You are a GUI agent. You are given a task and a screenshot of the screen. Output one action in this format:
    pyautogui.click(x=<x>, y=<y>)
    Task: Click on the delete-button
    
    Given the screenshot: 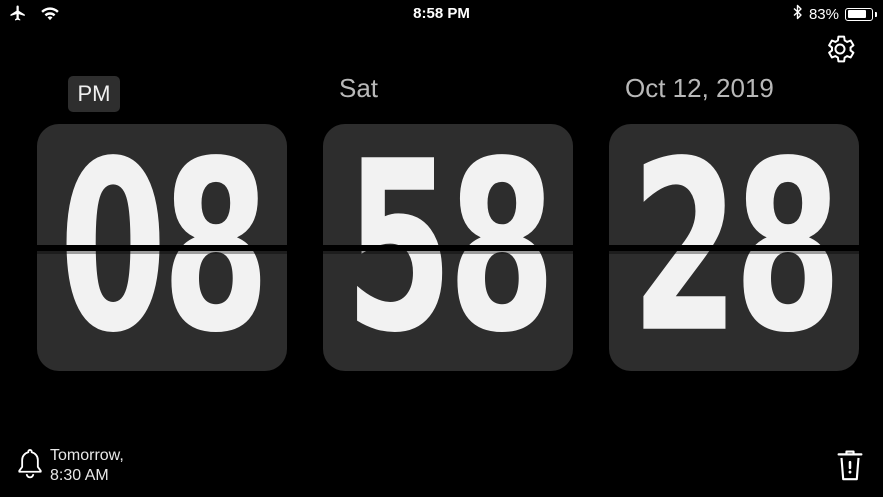 What is the action you would take?
    pyautogui.click(x=850, y=465)
    